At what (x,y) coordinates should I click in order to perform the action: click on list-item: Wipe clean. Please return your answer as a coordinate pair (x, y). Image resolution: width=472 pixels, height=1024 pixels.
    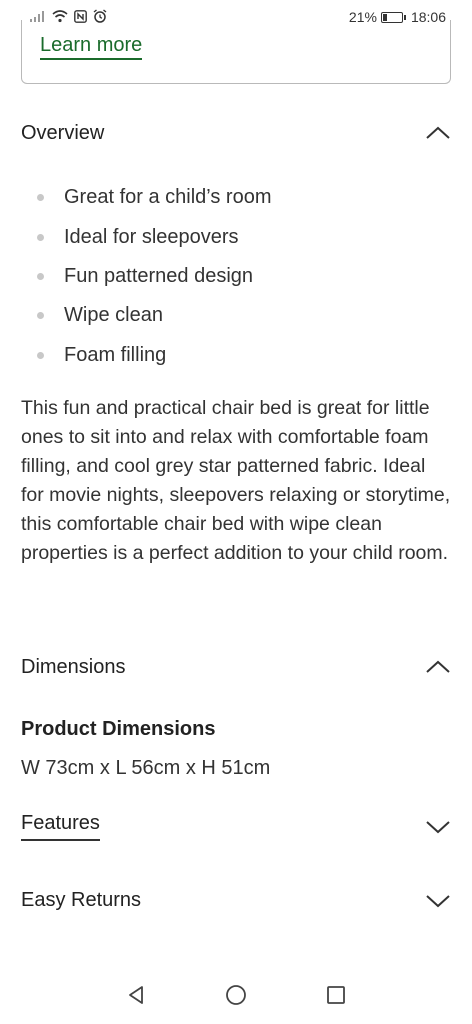
    Looking at the image, I should click on (236, 315).